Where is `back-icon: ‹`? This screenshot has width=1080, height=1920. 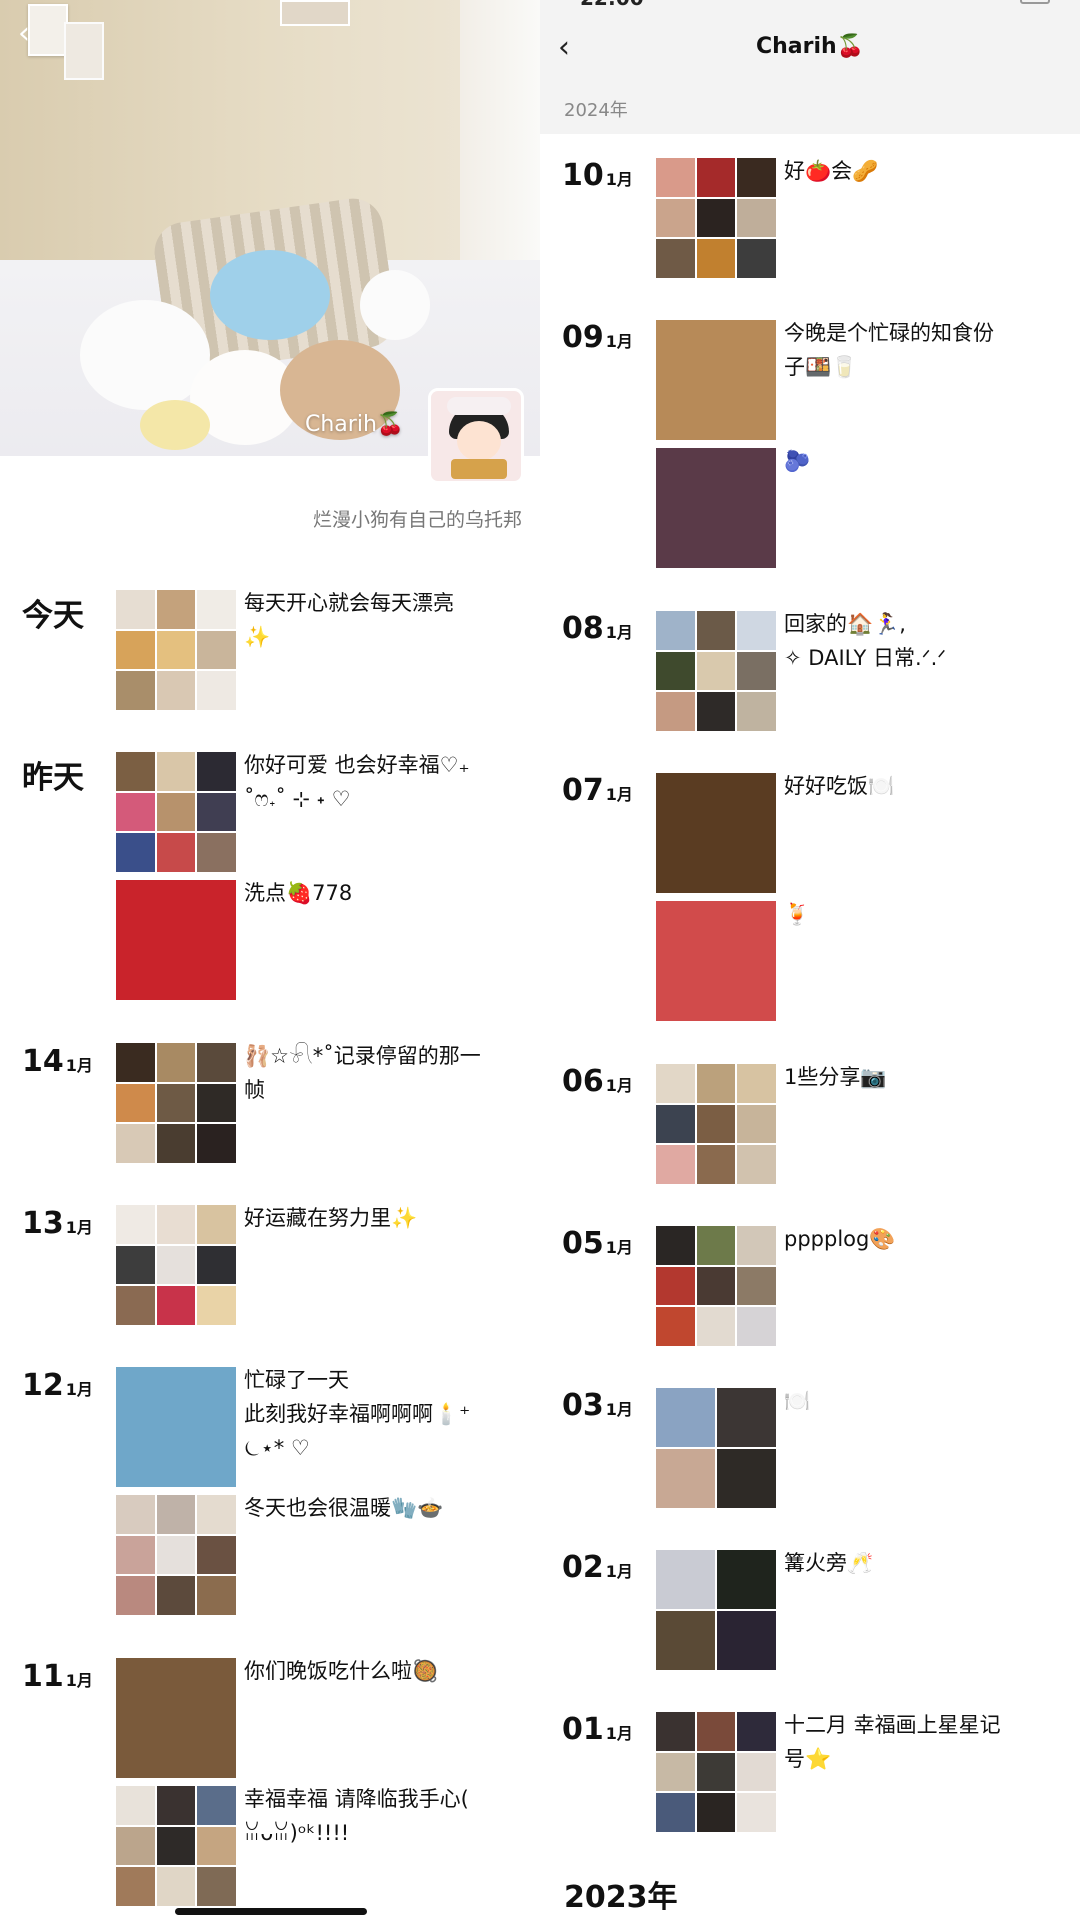 back-icon: ‹ is located at coordinates (24, 33).